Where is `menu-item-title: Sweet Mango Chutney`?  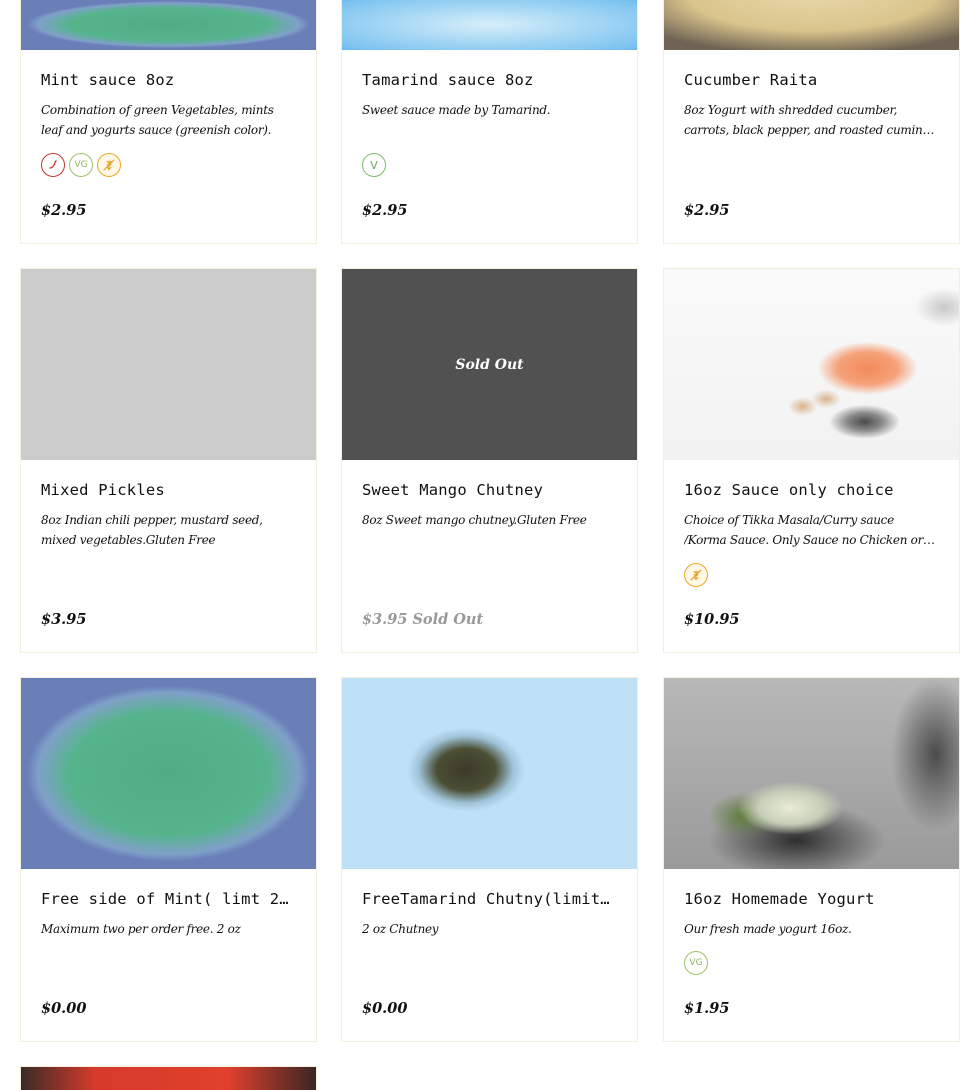 menu-item-title: Sweet Mango Chutney is located at coordinates (453, 490).